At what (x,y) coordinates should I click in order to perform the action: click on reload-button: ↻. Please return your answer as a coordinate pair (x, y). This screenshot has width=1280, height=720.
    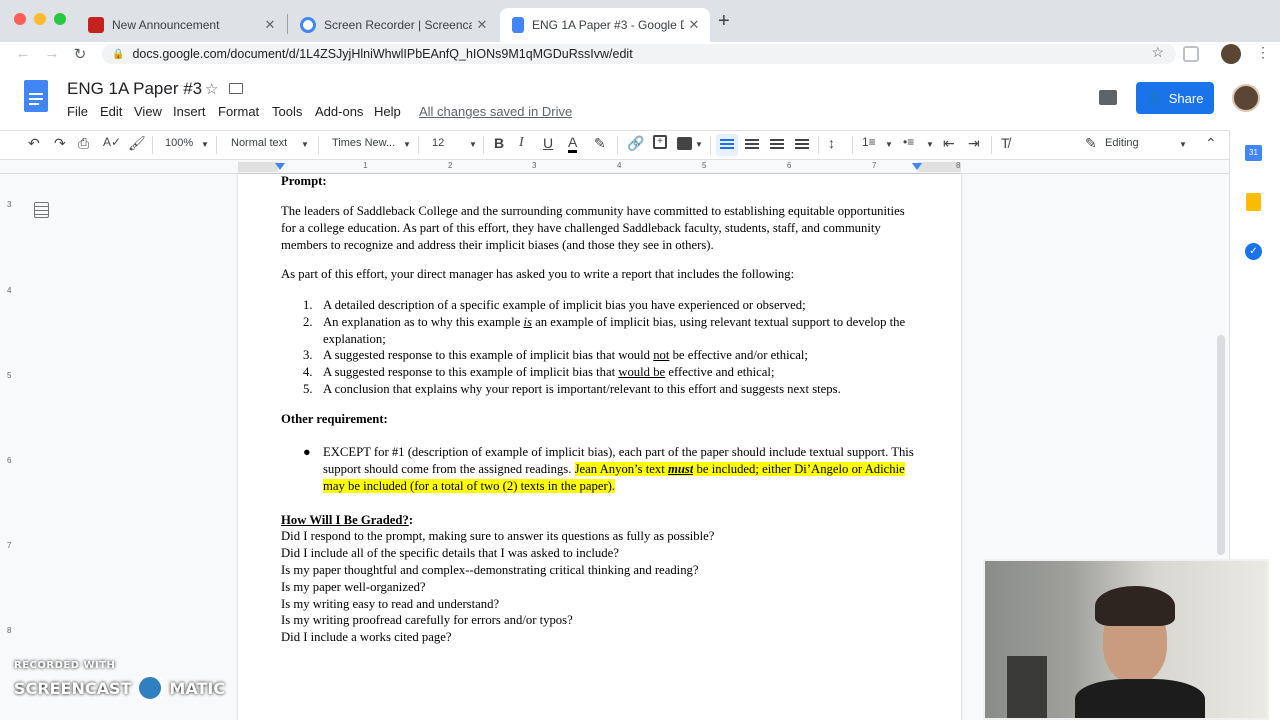
    Looking at the image, I should click on (80, 54).